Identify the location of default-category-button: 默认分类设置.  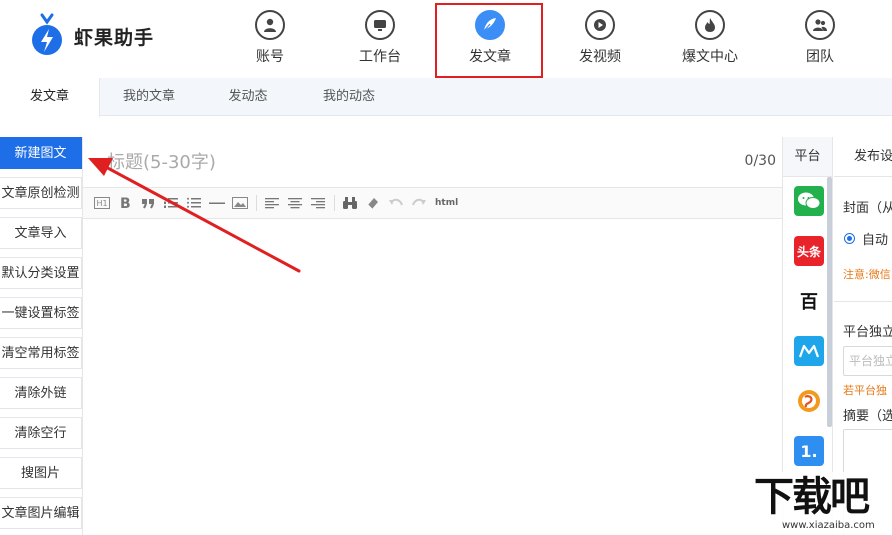
(41, 273).